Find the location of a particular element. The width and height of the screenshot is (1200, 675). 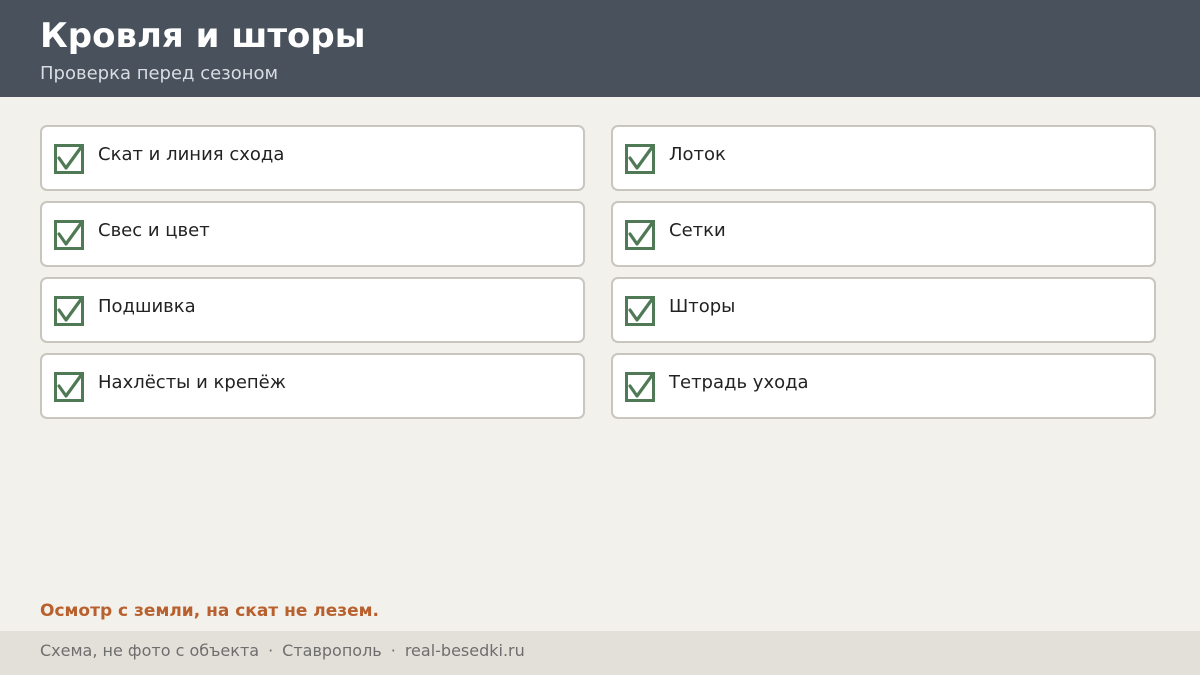

safety-warning: Осмотр с земли, на скат не лезем. is located at coordinates (210, 611).